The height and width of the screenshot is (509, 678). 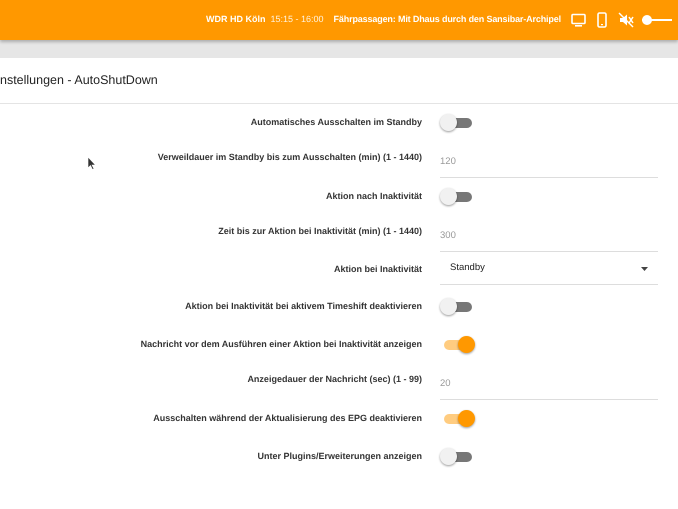 I want to click on setting-label: Ausschalten während der Aktualisierung des EPG deaktivieren, so click(x=287, y=418).